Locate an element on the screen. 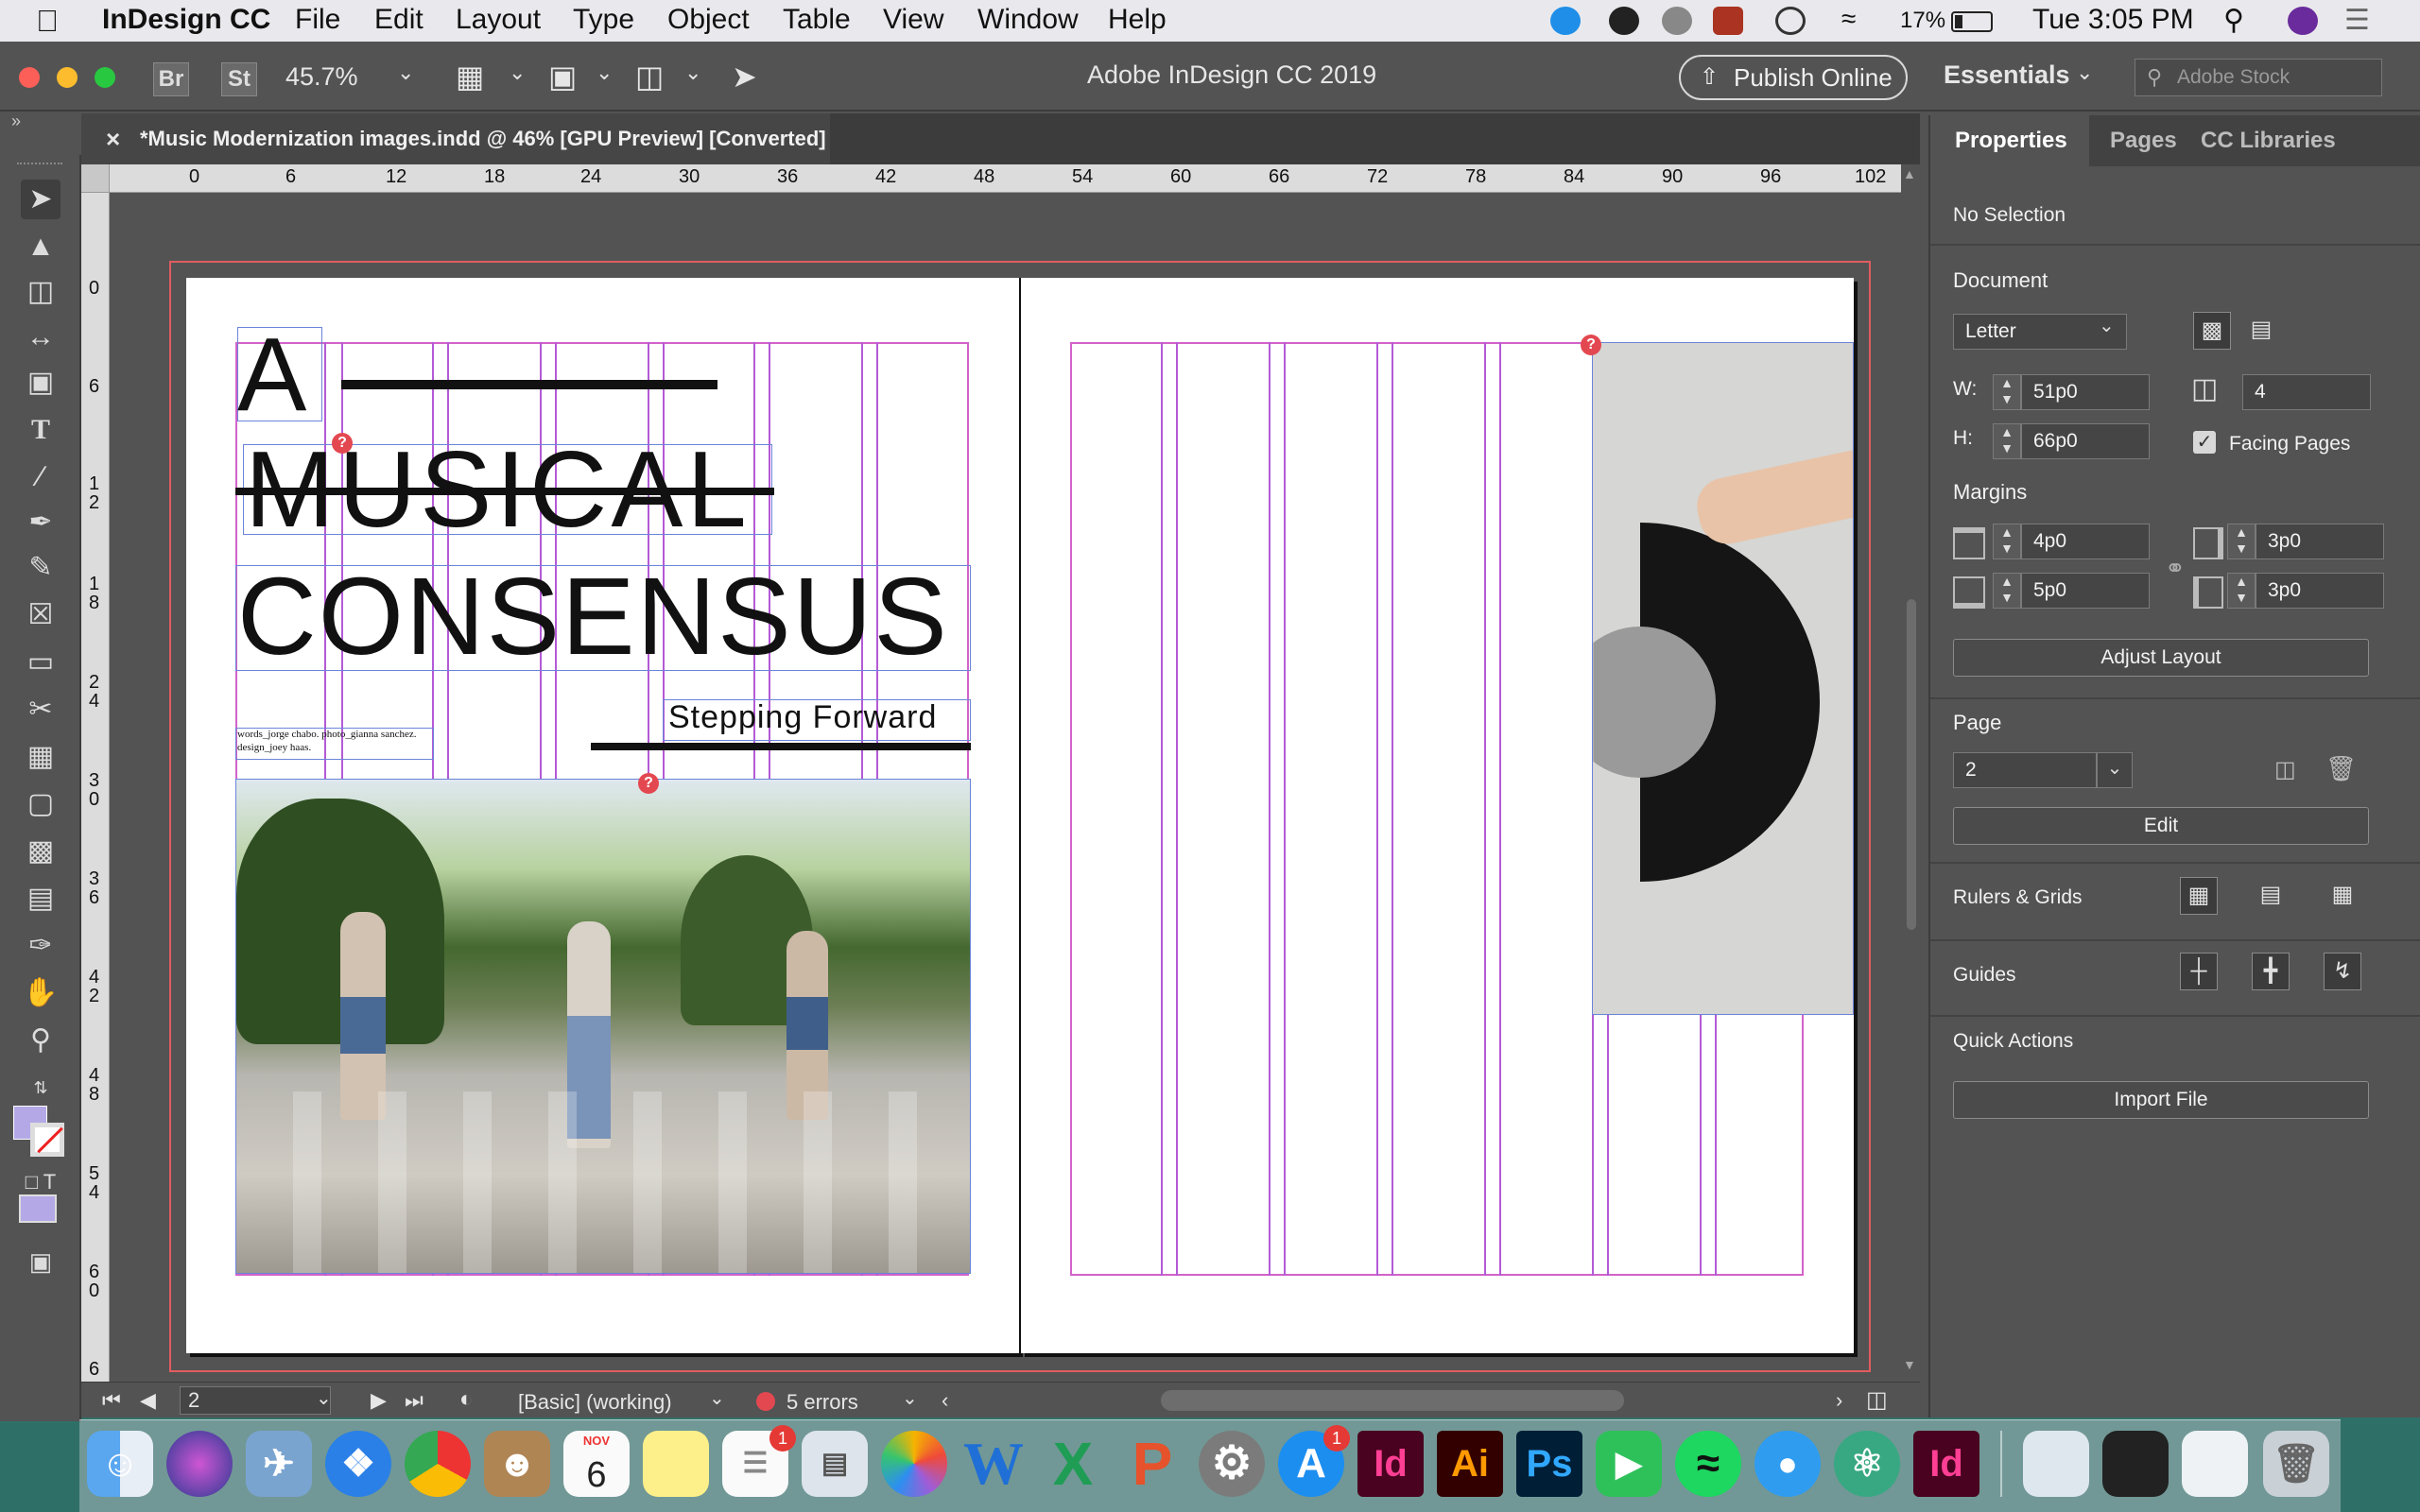  horizontal-scroll-thumb is located at coordinates (1392, 1400).